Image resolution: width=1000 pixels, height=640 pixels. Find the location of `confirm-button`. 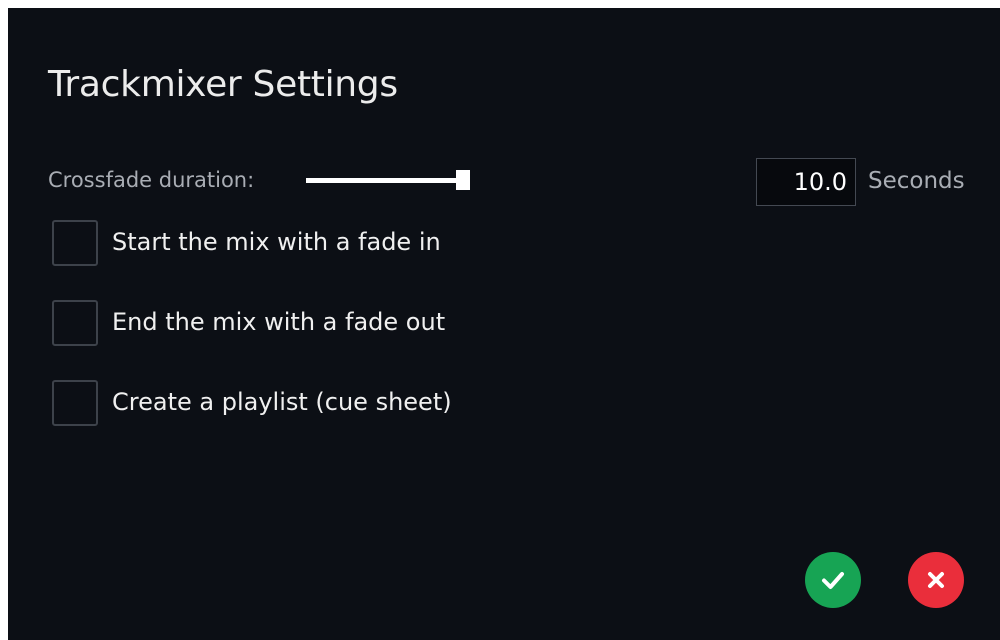

confirm-button is located at coordinates (833, 580).